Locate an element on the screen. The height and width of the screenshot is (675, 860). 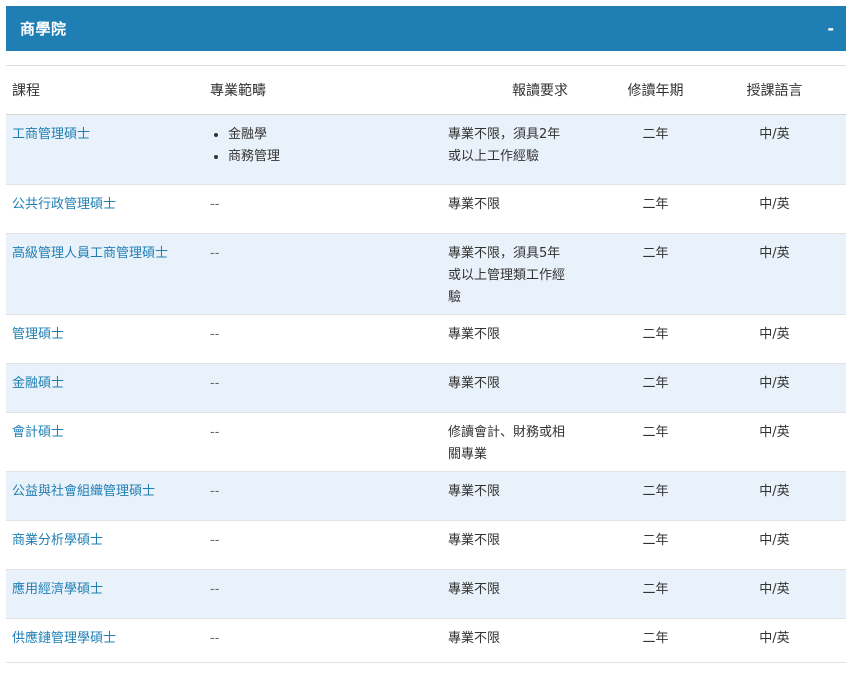
requirement-cell: 專業不限，須具5年 或以上管理類工作經 驗 is located at coordinates (525, 274).